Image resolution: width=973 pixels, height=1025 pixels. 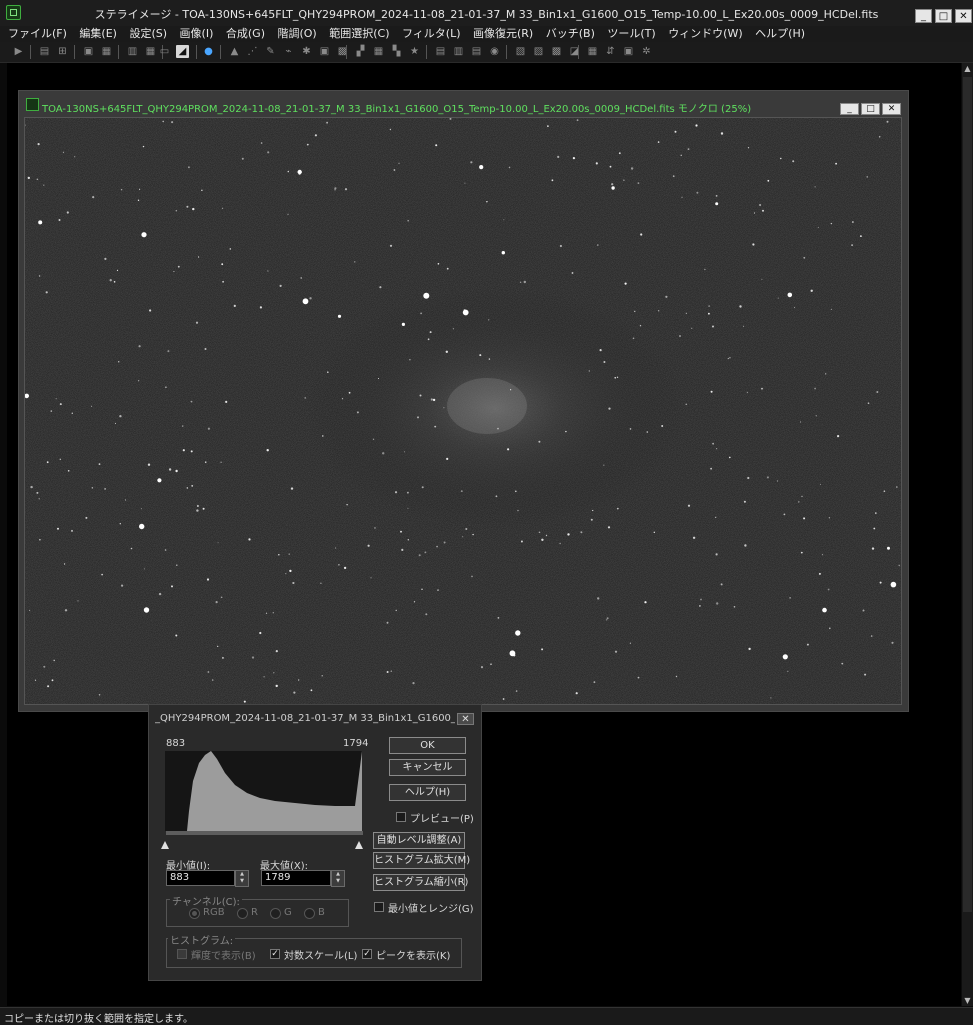 What do you see at coordinates (379, 907) in the screenshot?
I see `min-and-range-checkbox` at bounding box center [379, 907].